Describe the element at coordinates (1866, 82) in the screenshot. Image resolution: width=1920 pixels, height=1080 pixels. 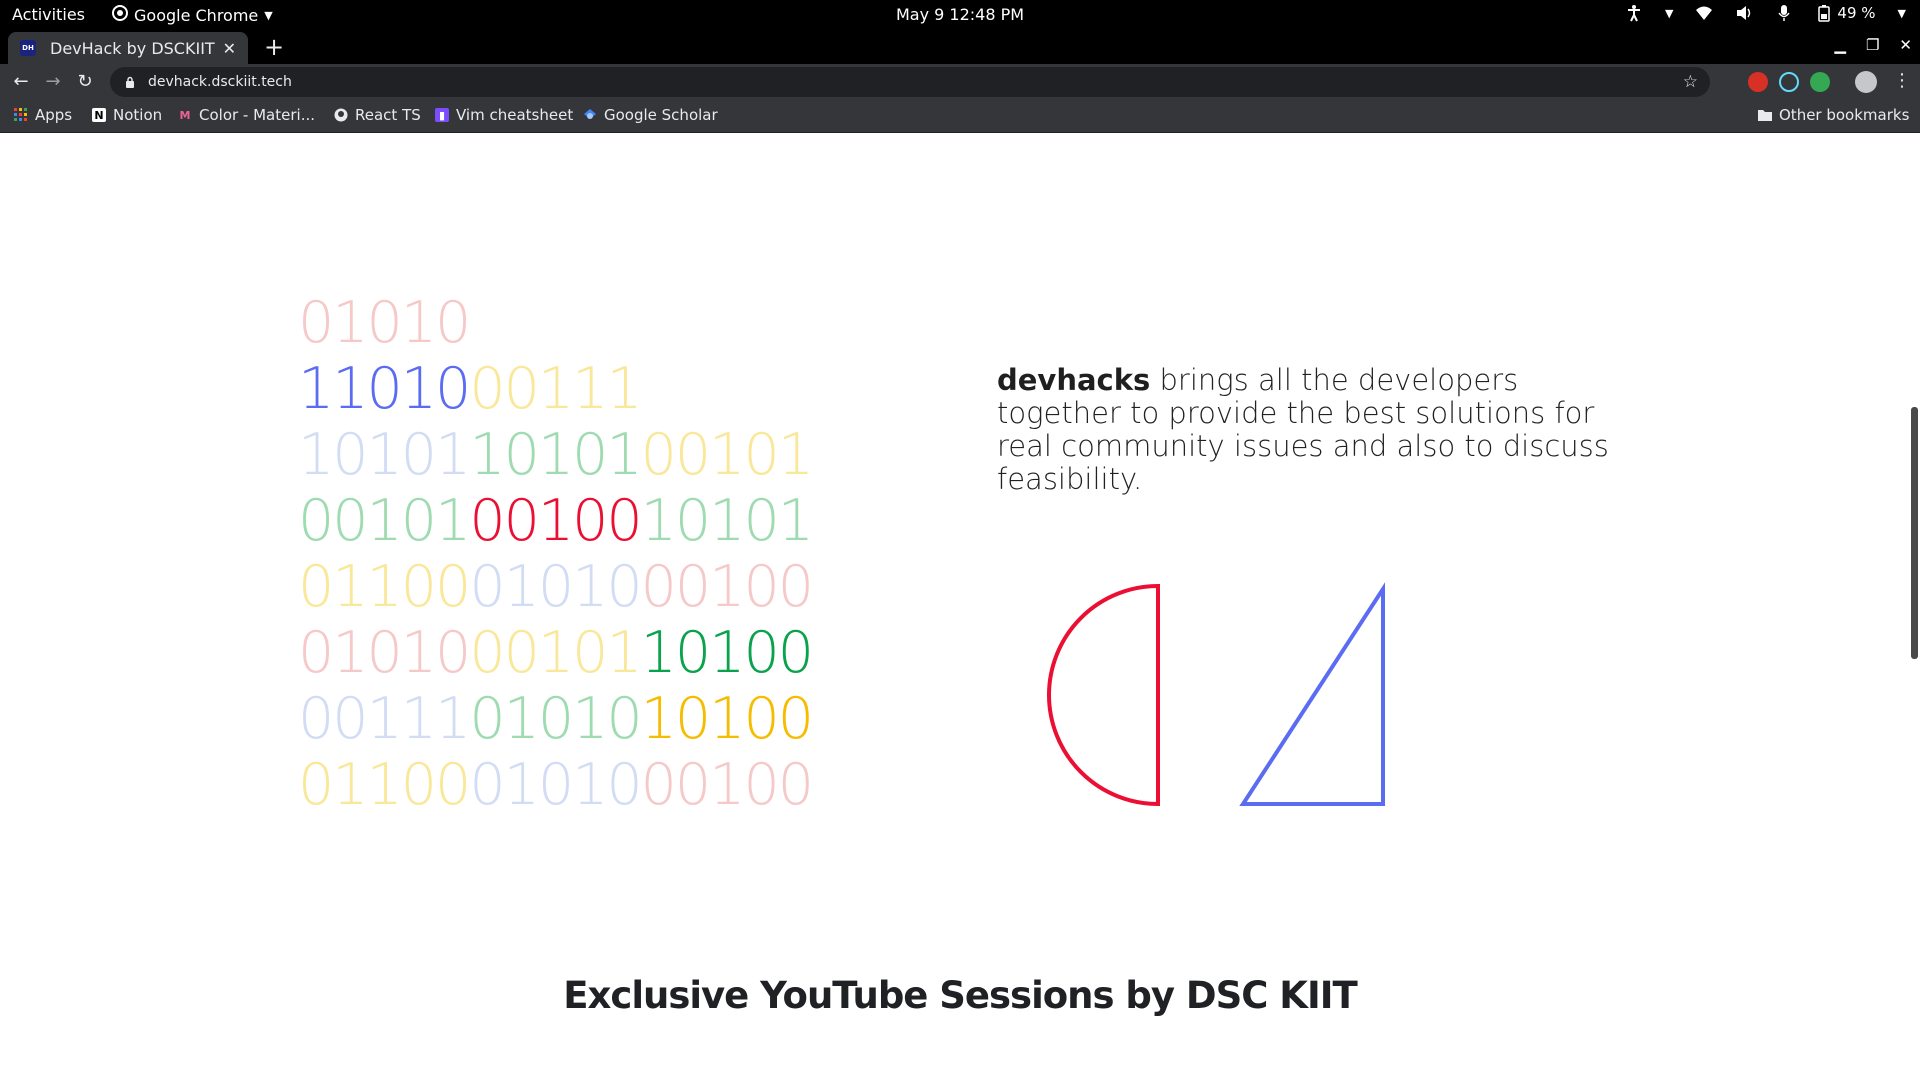
I see `profile-avatar` at that location.